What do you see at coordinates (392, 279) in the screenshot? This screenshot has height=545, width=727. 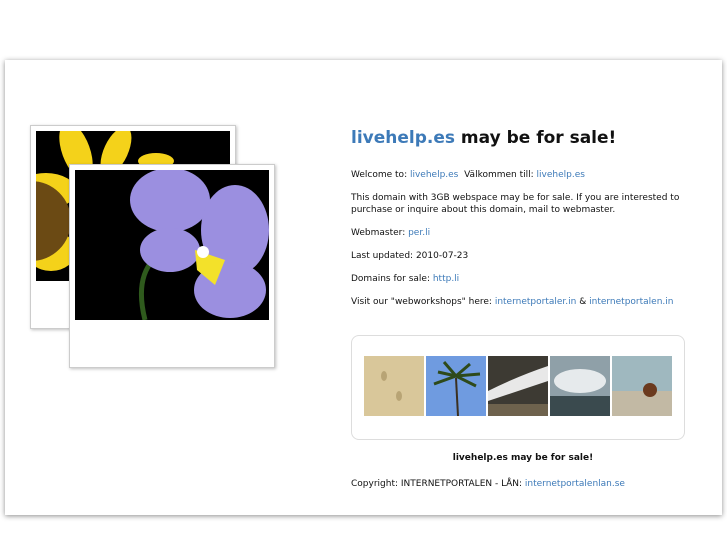 I see `domains-for-sale-label: Domains for sale:` at bounding box center [392, 279].